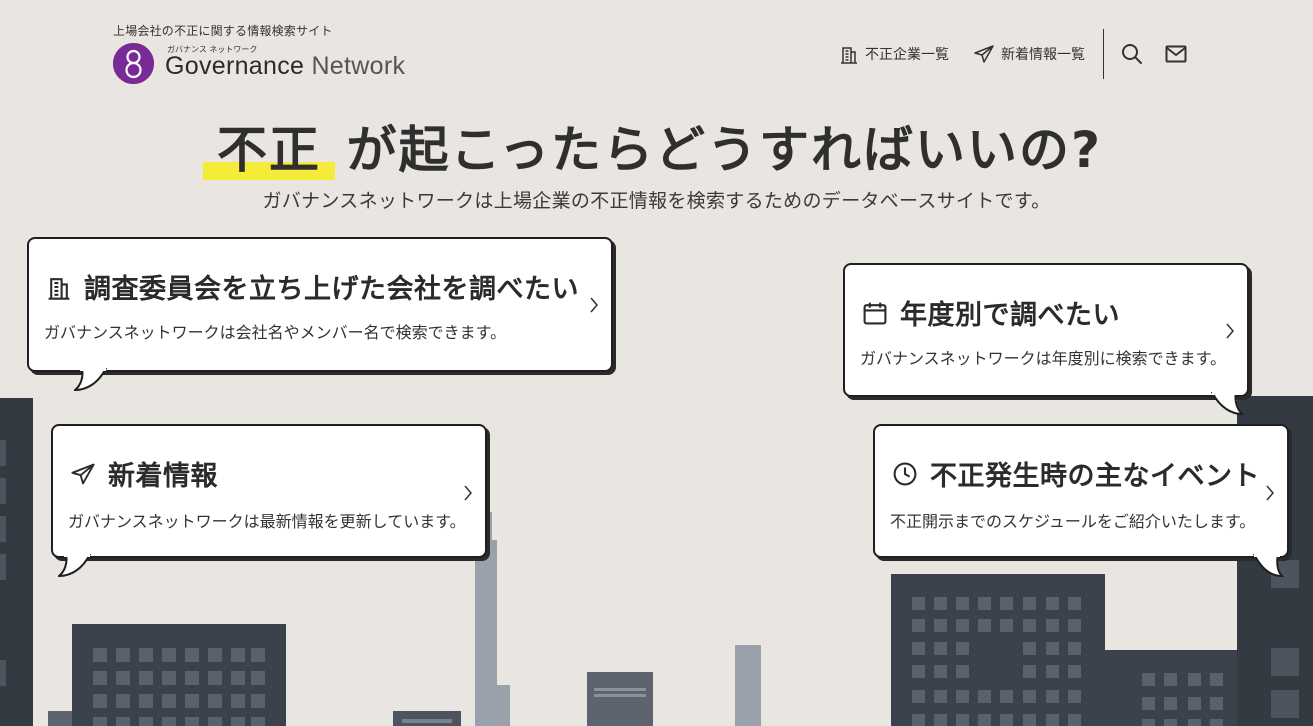 The image size is (1313, 726). What do you see at coordinates (267, 521) in the screenshot?
I see `card-description: ガバナンスネットワークは最新情報を更新しています。` at bounding box center [267, 521].